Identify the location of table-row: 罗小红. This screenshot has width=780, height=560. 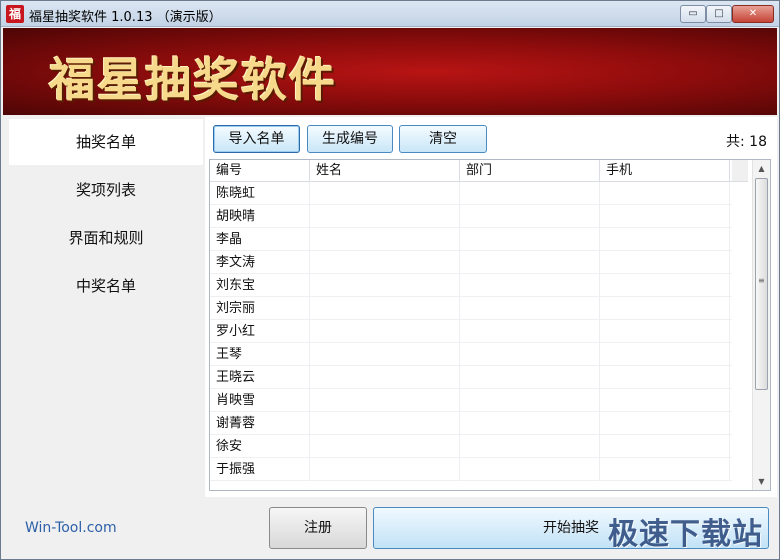
(471, 331).